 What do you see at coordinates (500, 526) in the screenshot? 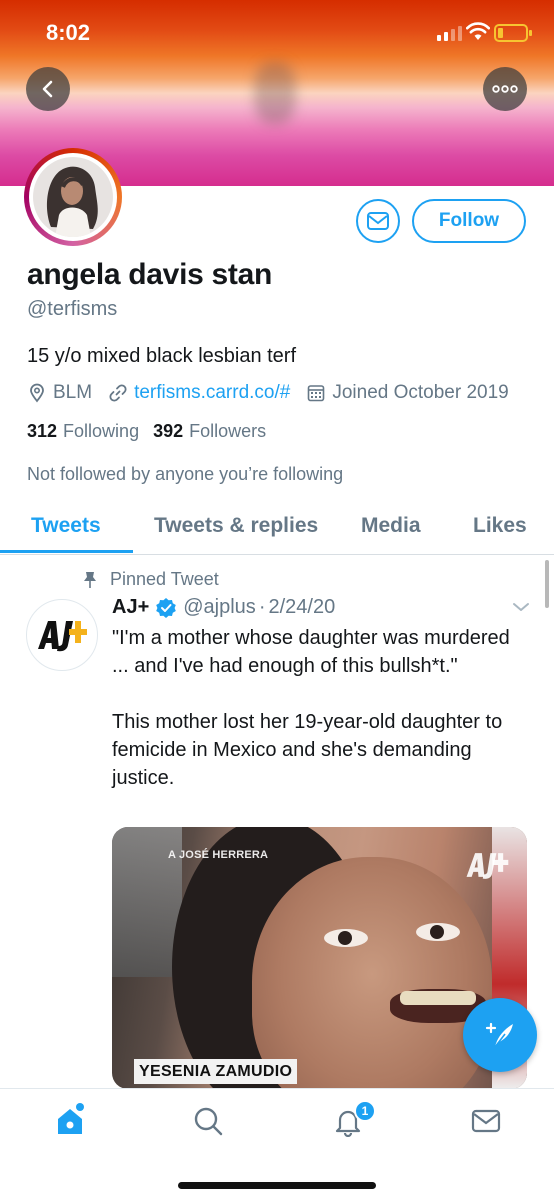
I see `tab-likes: Likes` at bounding box center [500, 526].